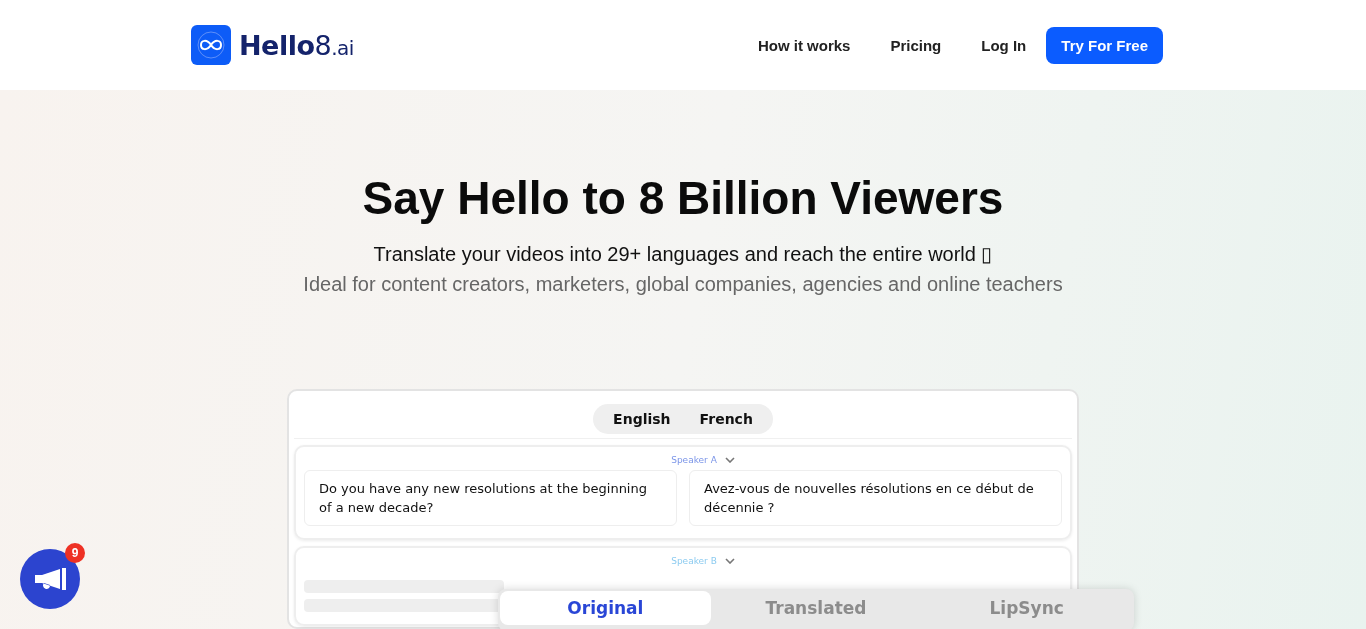  Describe the element at coordinates (683, 198) in the screenshot. I see `hero-title: Say Hello to 8 Billion Viewers` at that location.